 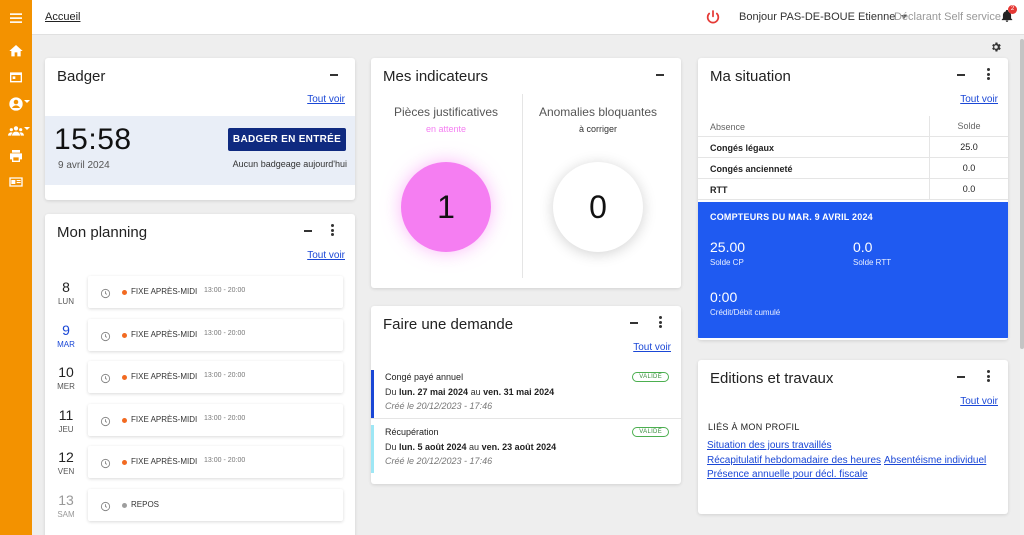 What do you see at coordinates (872, 262) in the screenshot?
I see `rtt-balance-label: Solde RTT` at bounding box center [872, 262].